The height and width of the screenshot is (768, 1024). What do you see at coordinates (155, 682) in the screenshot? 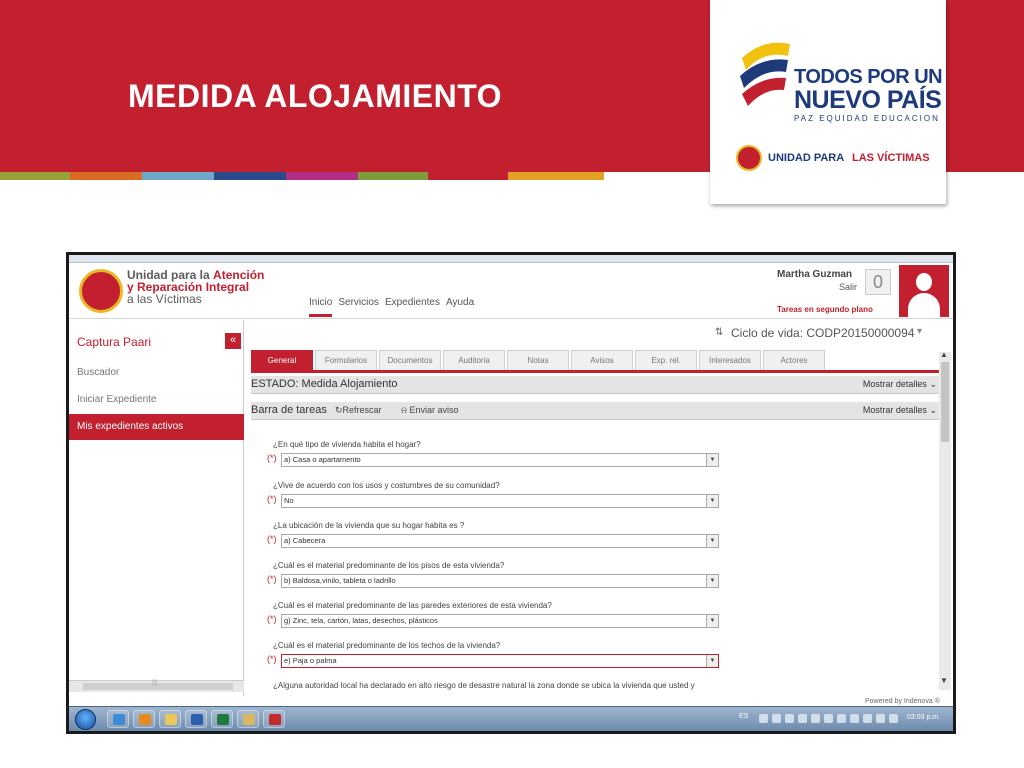
I see `scrollbar-grip-icon: ⦙⦙⦙` at bounding box center [155, 682].